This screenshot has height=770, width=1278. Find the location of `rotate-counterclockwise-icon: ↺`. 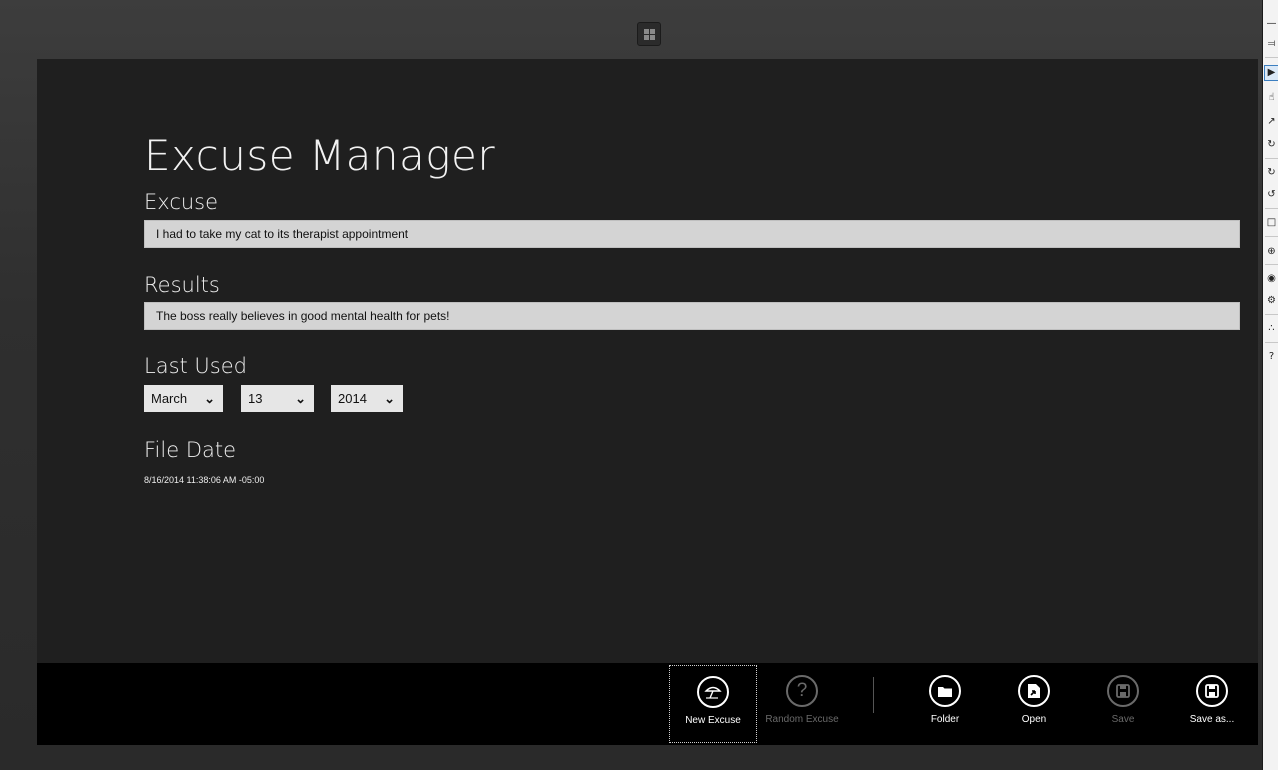

rotate-counterclockwise-icon: ↺ is located at coordinates (1271, 195).